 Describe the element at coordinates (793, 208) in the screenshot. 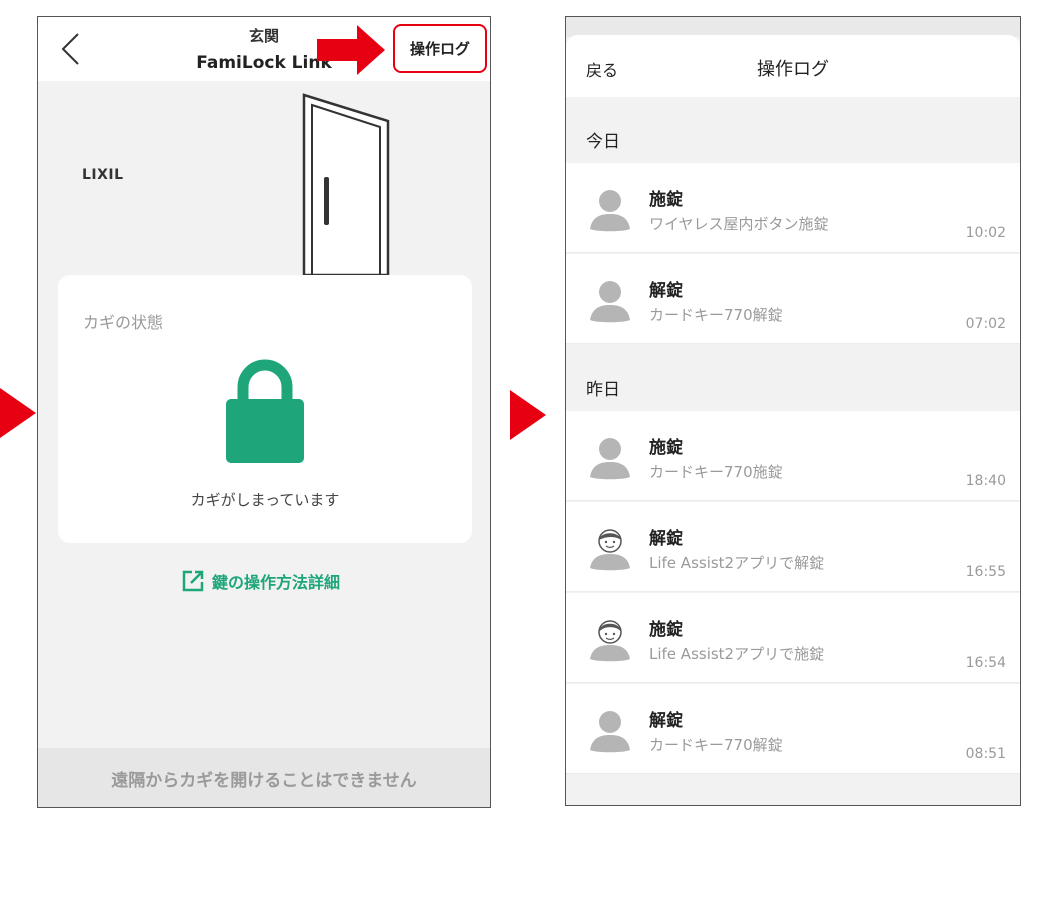

I see `log-item: 施錠 ワイヤレス屋内ボタン施錠 10:02` at that location.